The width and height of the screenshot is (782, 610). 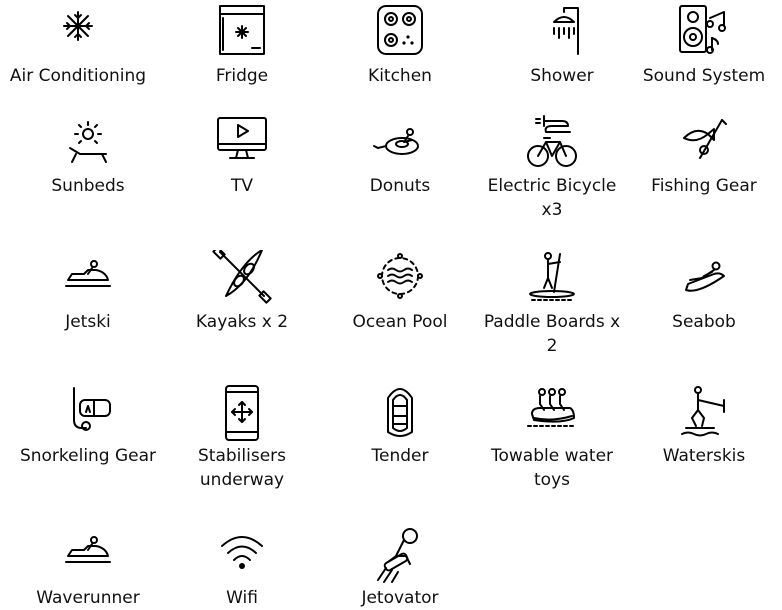 What do you see at coordinates (552, 334) in the screenshot?
I see `amenity-label: Paddle Boards x 2` at bounding box center [552, 334].